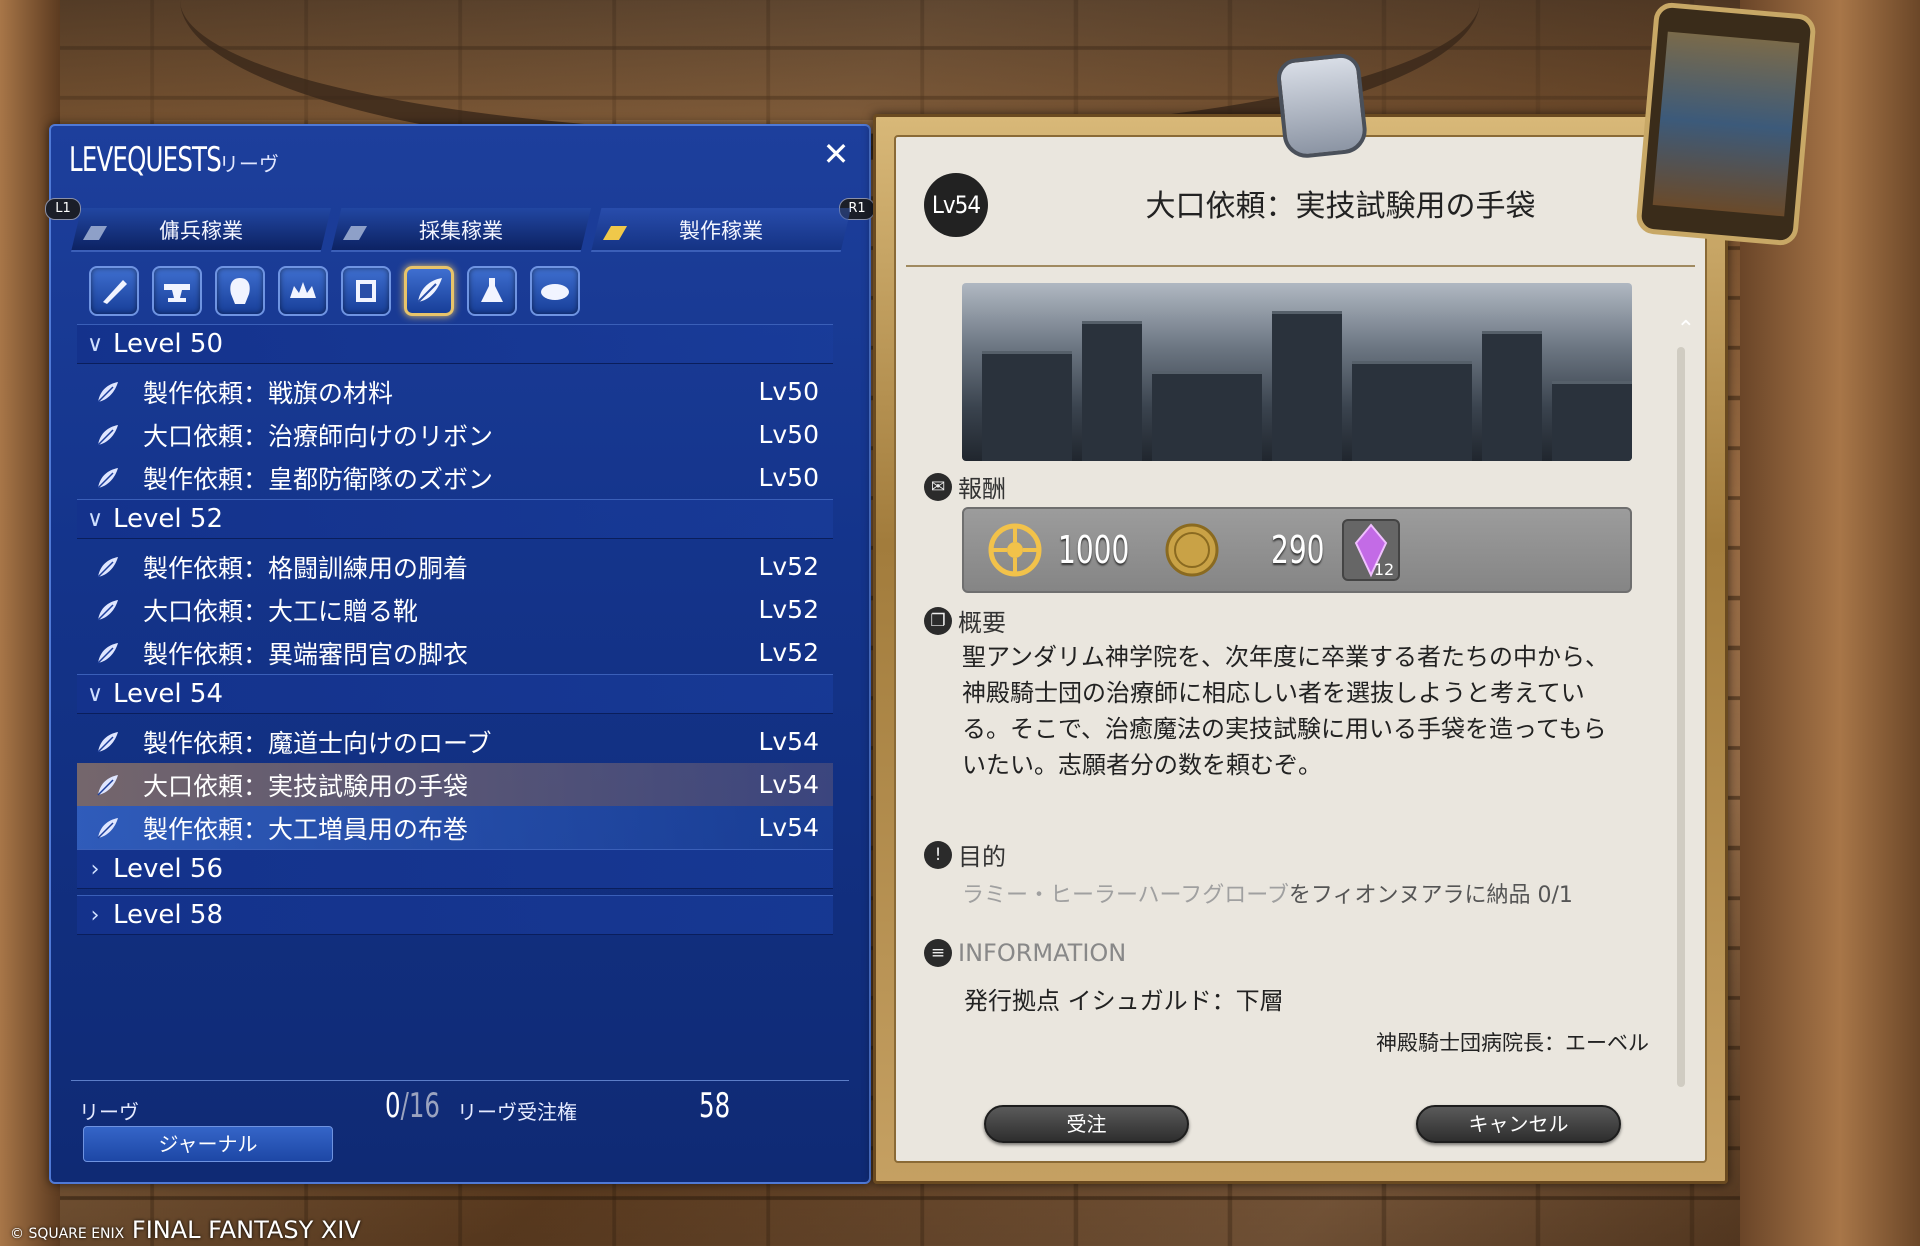 The height and width of the screenshot is (1246, 1920). Describe the element at coordinates (938, 953) in the screenshot. I see `document-icon: ≡` at that location.